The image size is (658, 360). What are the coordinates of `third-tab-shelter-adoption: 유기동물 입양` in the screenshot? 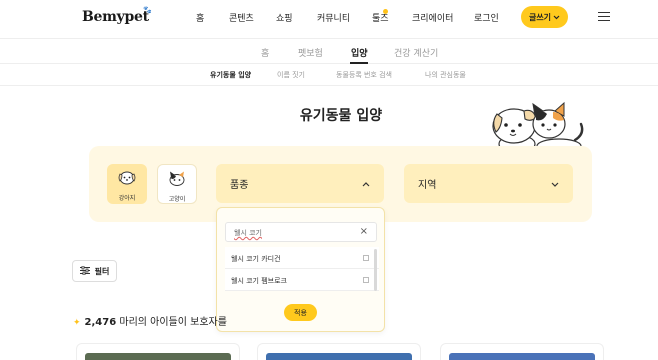 It's located at (230, 75).